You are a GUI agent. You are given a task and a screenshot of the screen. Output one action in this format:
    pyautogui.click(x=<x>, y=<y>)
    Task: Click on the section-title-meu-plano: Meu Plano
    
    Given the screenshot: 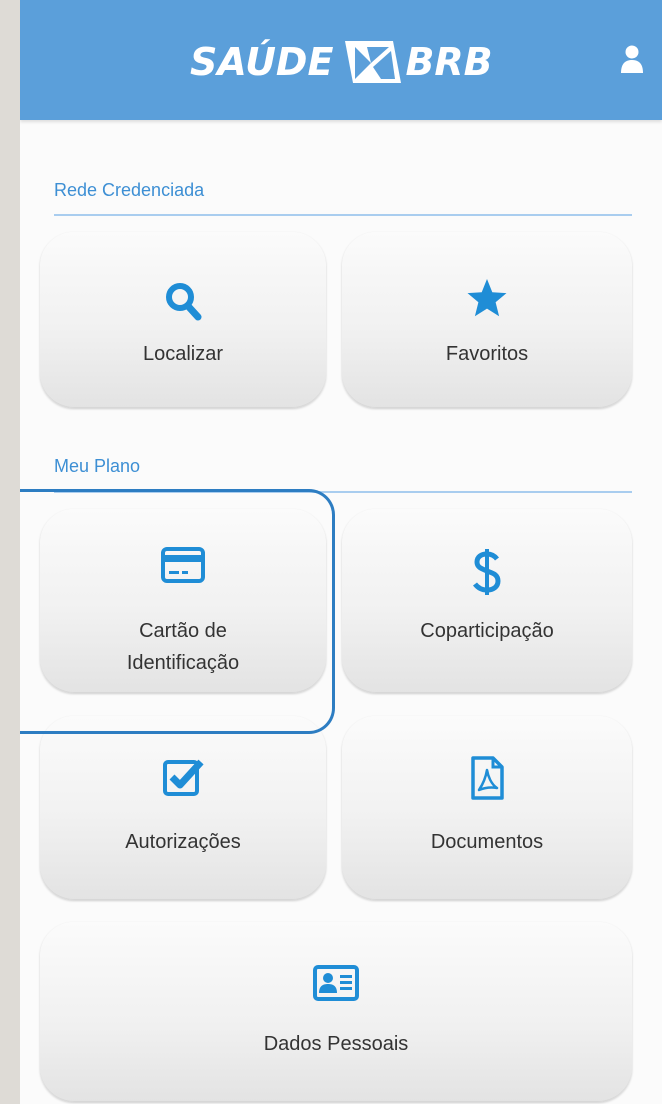 What is the action you would take?
    pyautogui.click(x=97, y=466)
    